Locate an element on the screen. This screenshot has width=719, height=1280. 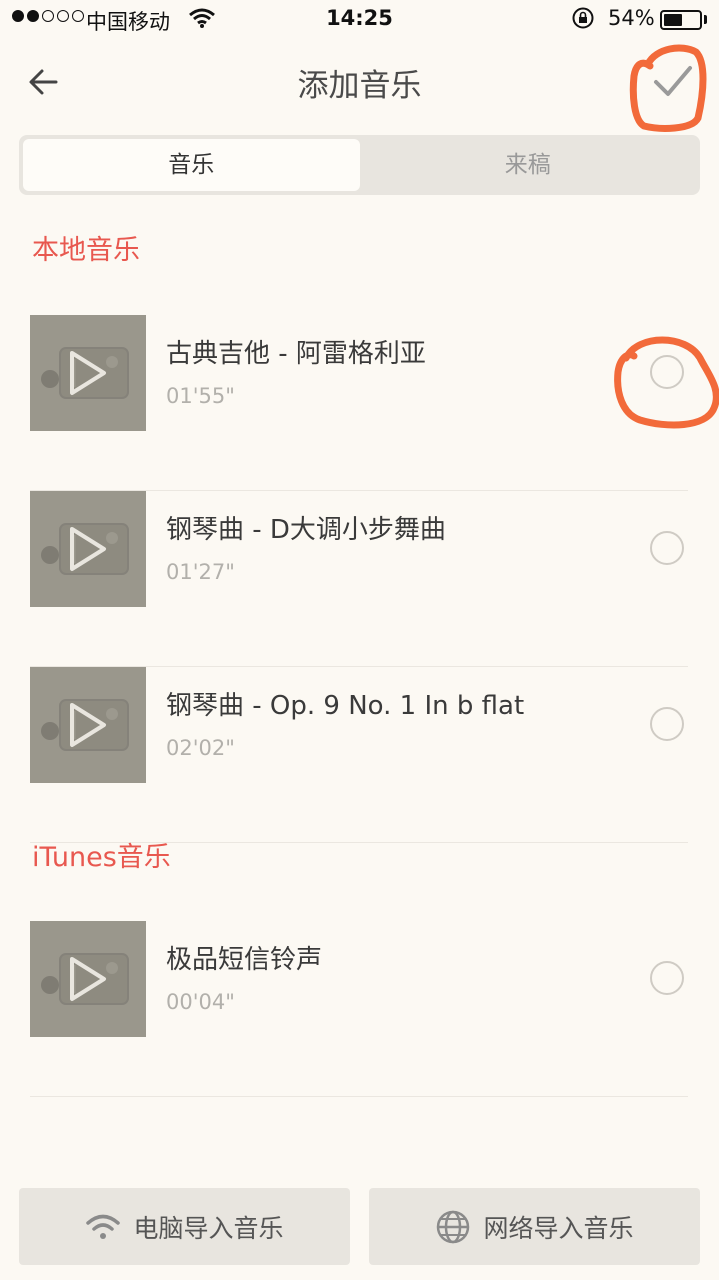
import-from-computer-label: 电脑导入音乐 is located at coordinates (208, 1228).